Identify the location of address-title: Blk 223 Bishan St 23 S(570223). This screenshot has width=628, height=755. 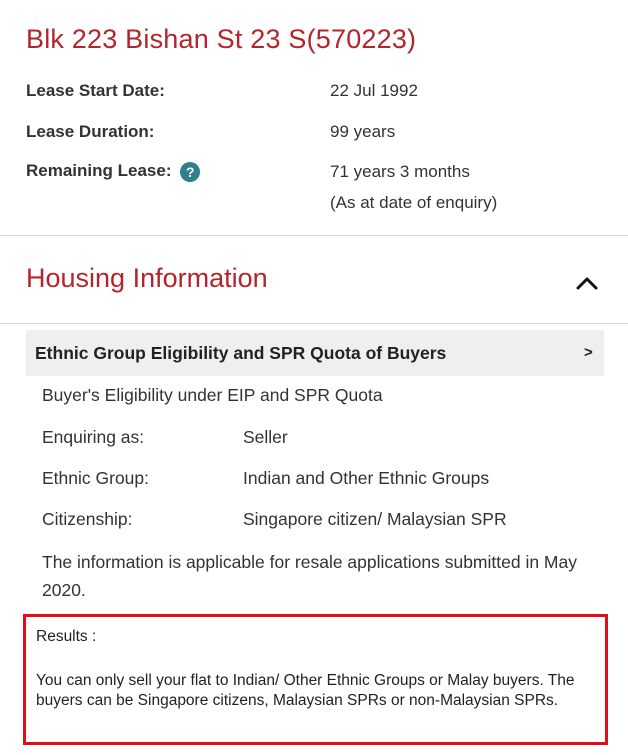
(221, 39).